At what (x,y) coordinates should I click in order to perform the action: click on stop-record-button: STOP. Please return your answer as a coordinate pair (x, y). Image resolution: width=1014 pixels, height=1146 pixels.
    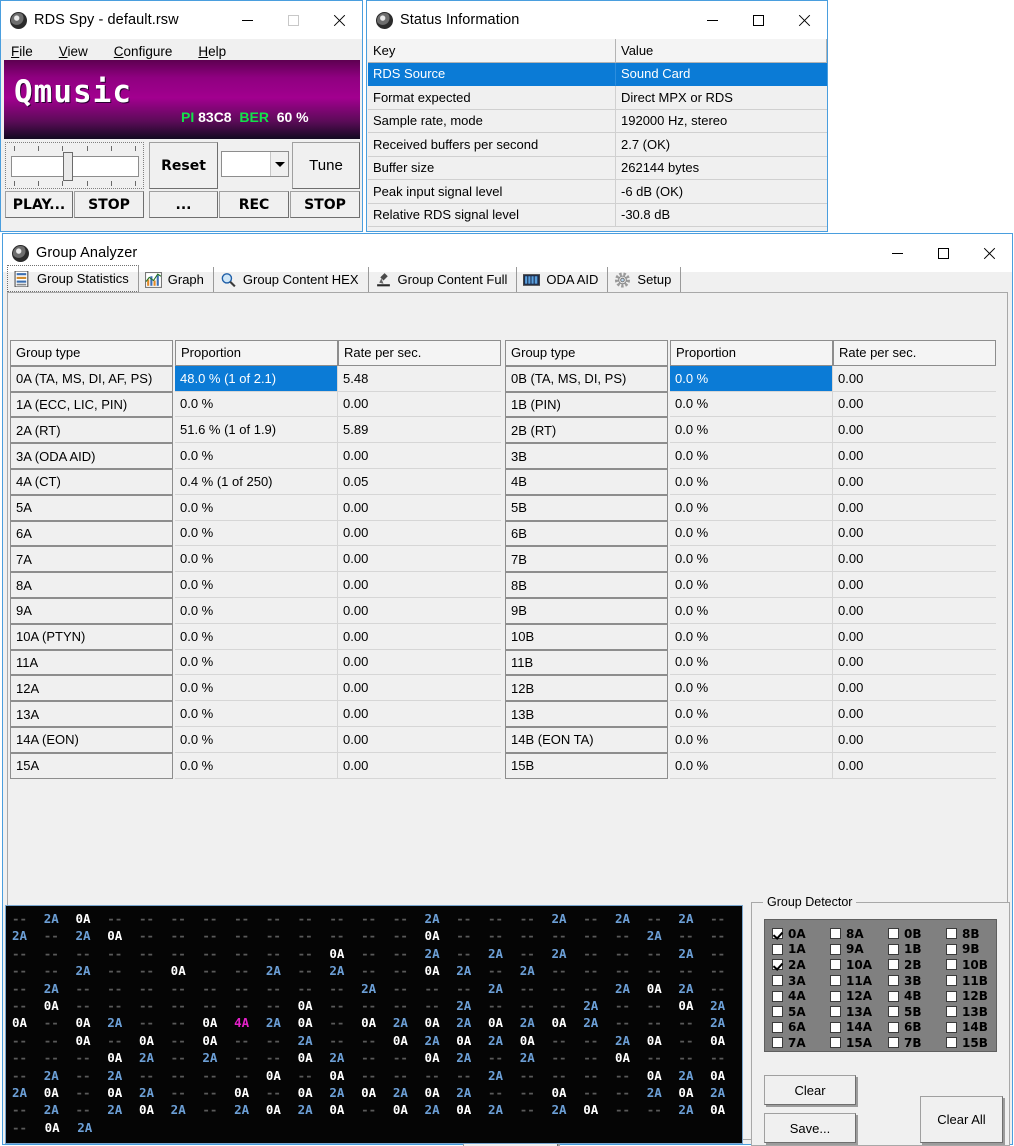
    Looking at the image, I should click on (325, 204).